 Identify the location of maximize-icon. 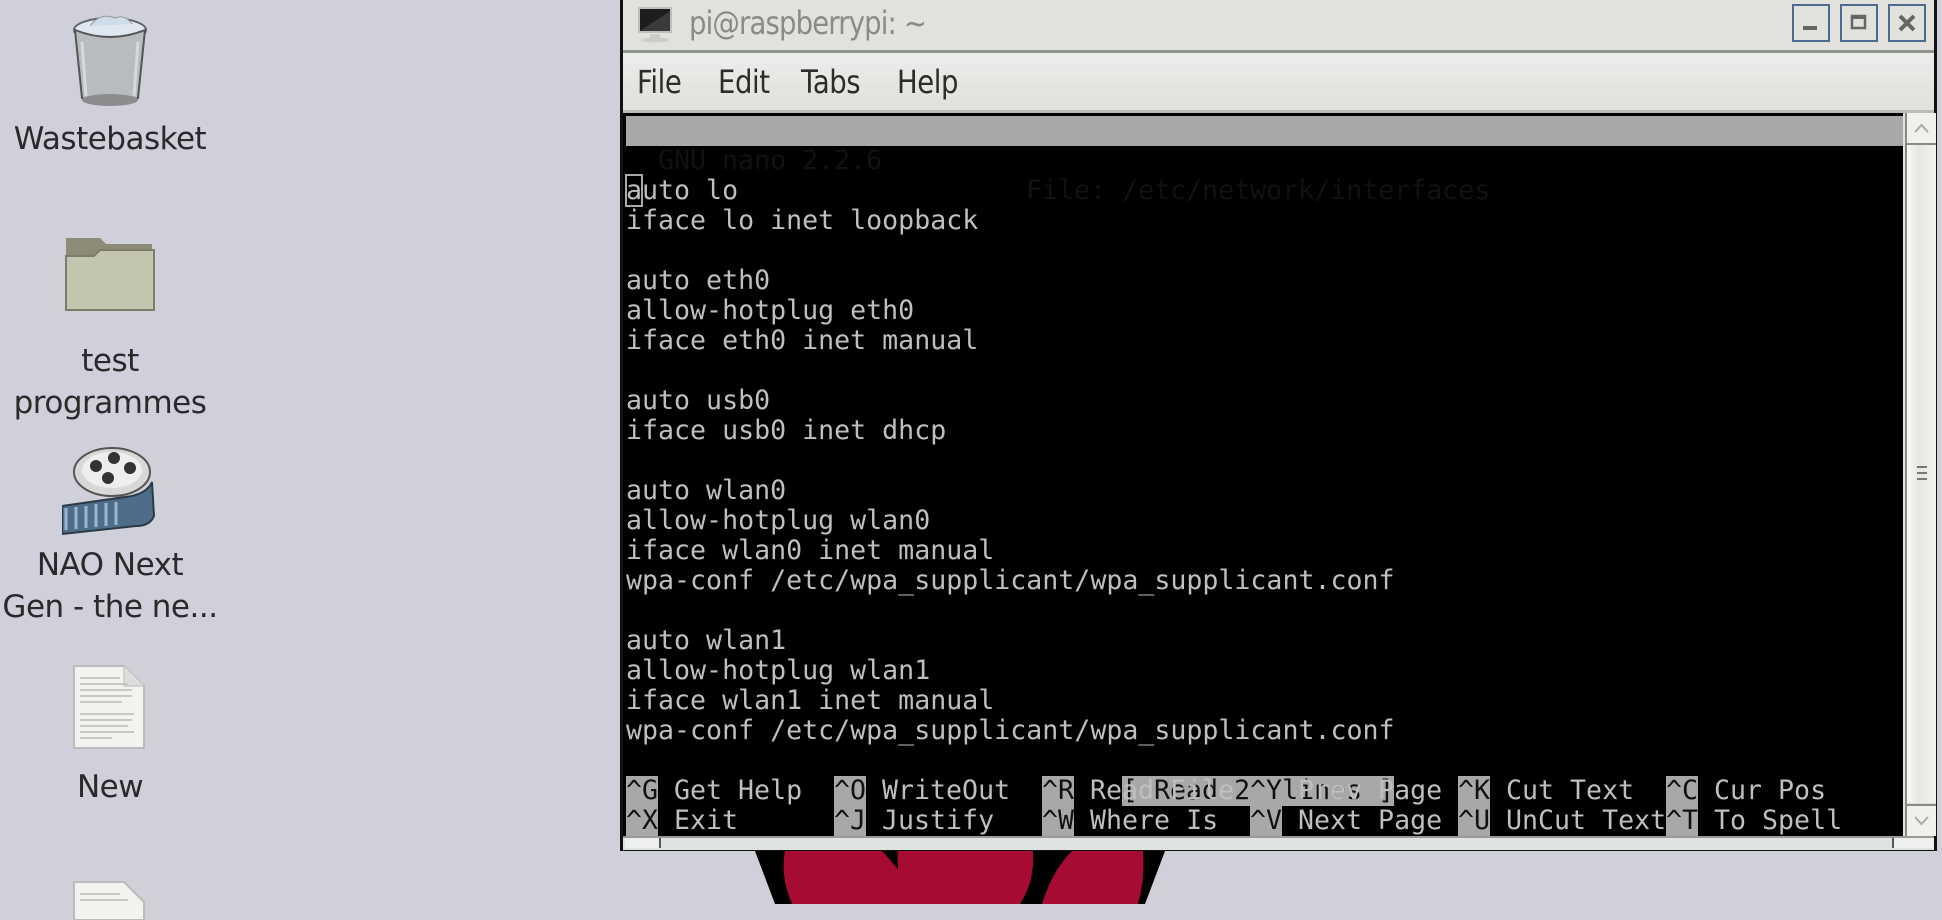
(1858, 22).